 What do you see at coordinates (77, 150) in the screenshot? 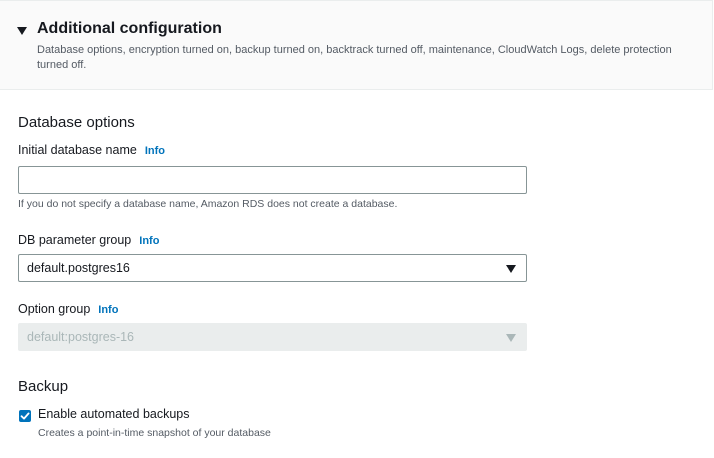
I see `field-label: Initial database name` at bounding box center [77, 150].